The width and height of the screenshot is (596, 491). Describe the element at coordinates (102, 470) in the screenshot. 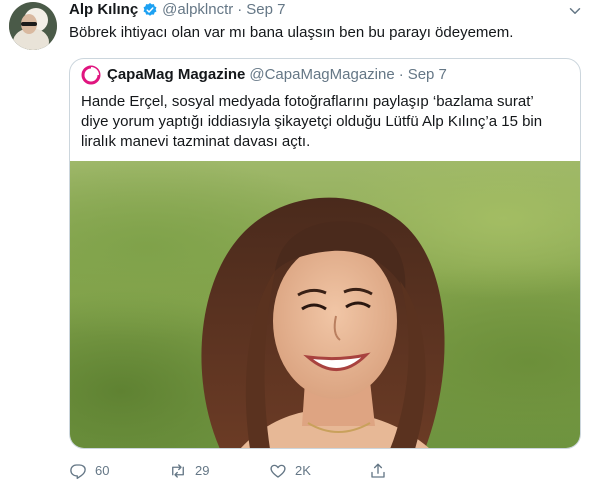

I see `reply-count: 60` at that location.